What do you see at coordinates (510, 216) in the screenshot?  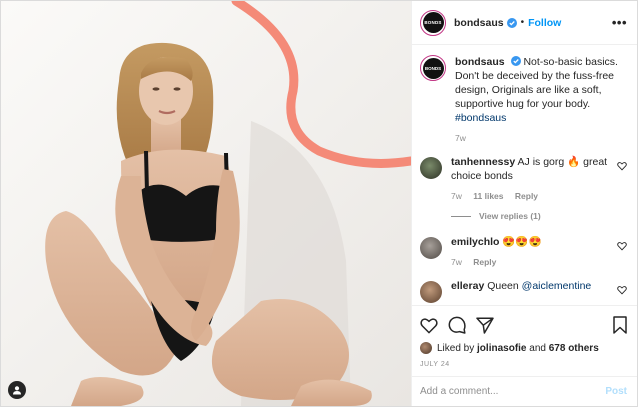 I see `view-replies-label: View replies (1)` at bounding box center [510, 216].